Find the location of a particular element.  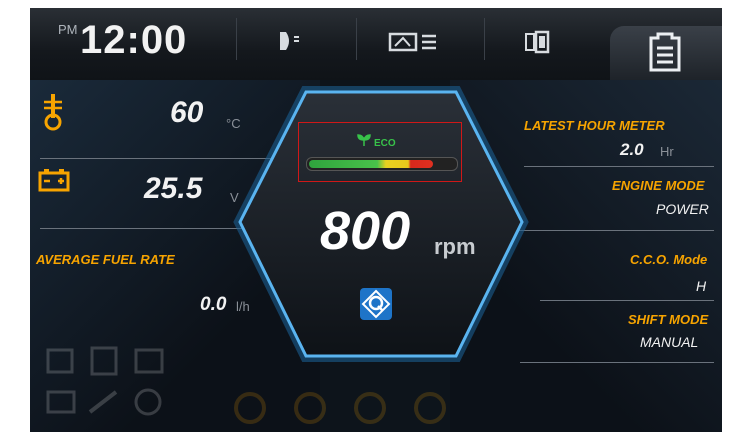

eco-label: ECO is located at coordinates (385, 143).